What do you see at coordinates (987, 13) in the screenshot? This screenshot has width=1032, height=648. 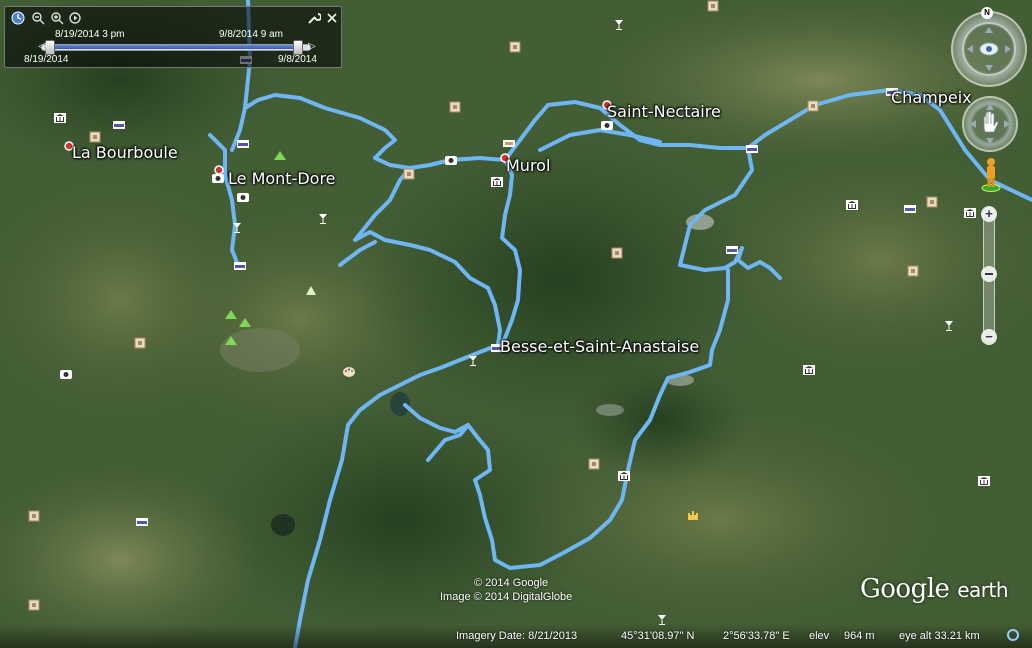 I see `north-indicator: N` at bounding box center [987, 13].